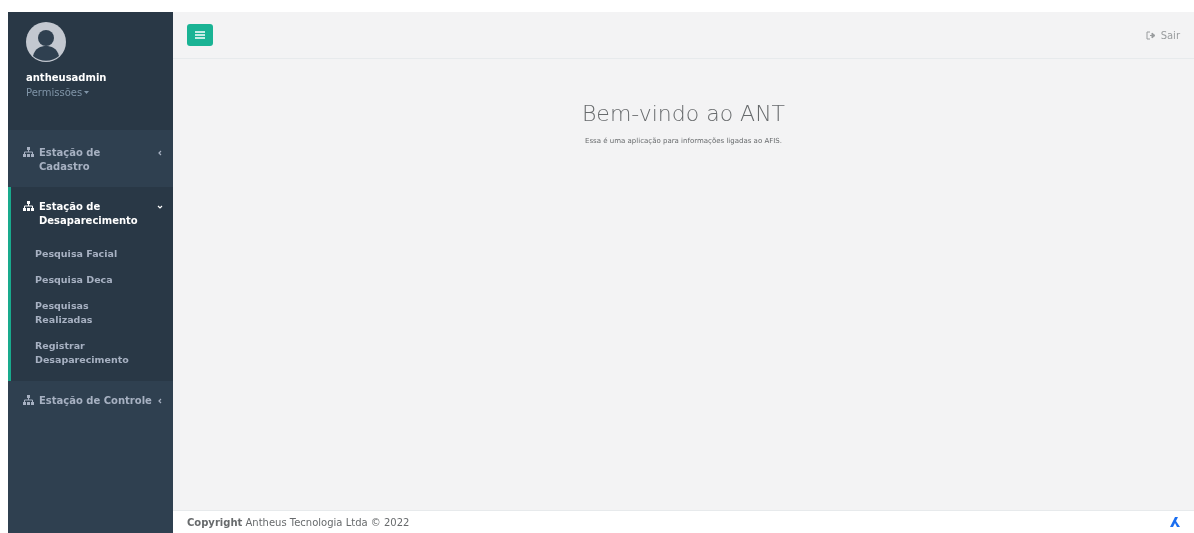 The height and width of the screenshot is (533, 1194). What do you see at coordinates (89, 214) in the screenshot?
I see `nav-label: Estação de Desaparecimento` at bounding box center [89, 214].